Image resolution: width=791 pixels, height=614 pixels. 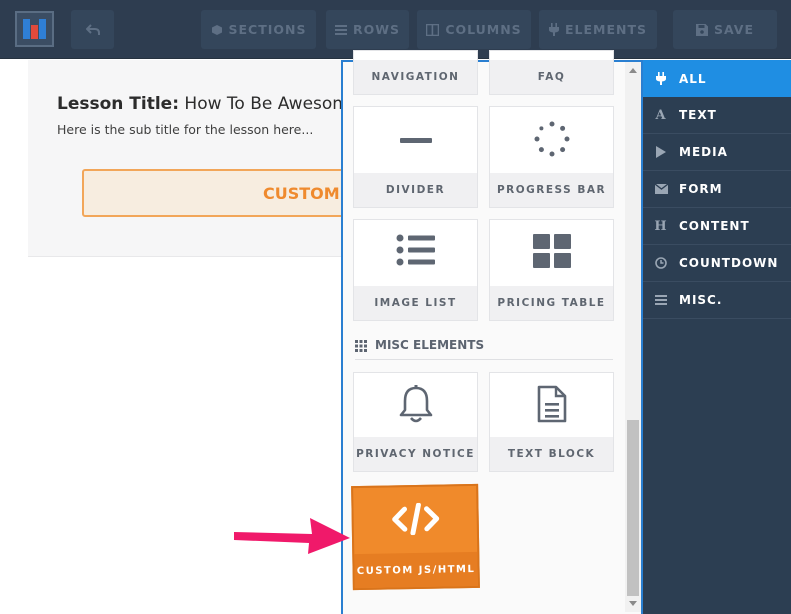 I want to click on elements-button: ELEMENTS, so click(x=598, y=29).